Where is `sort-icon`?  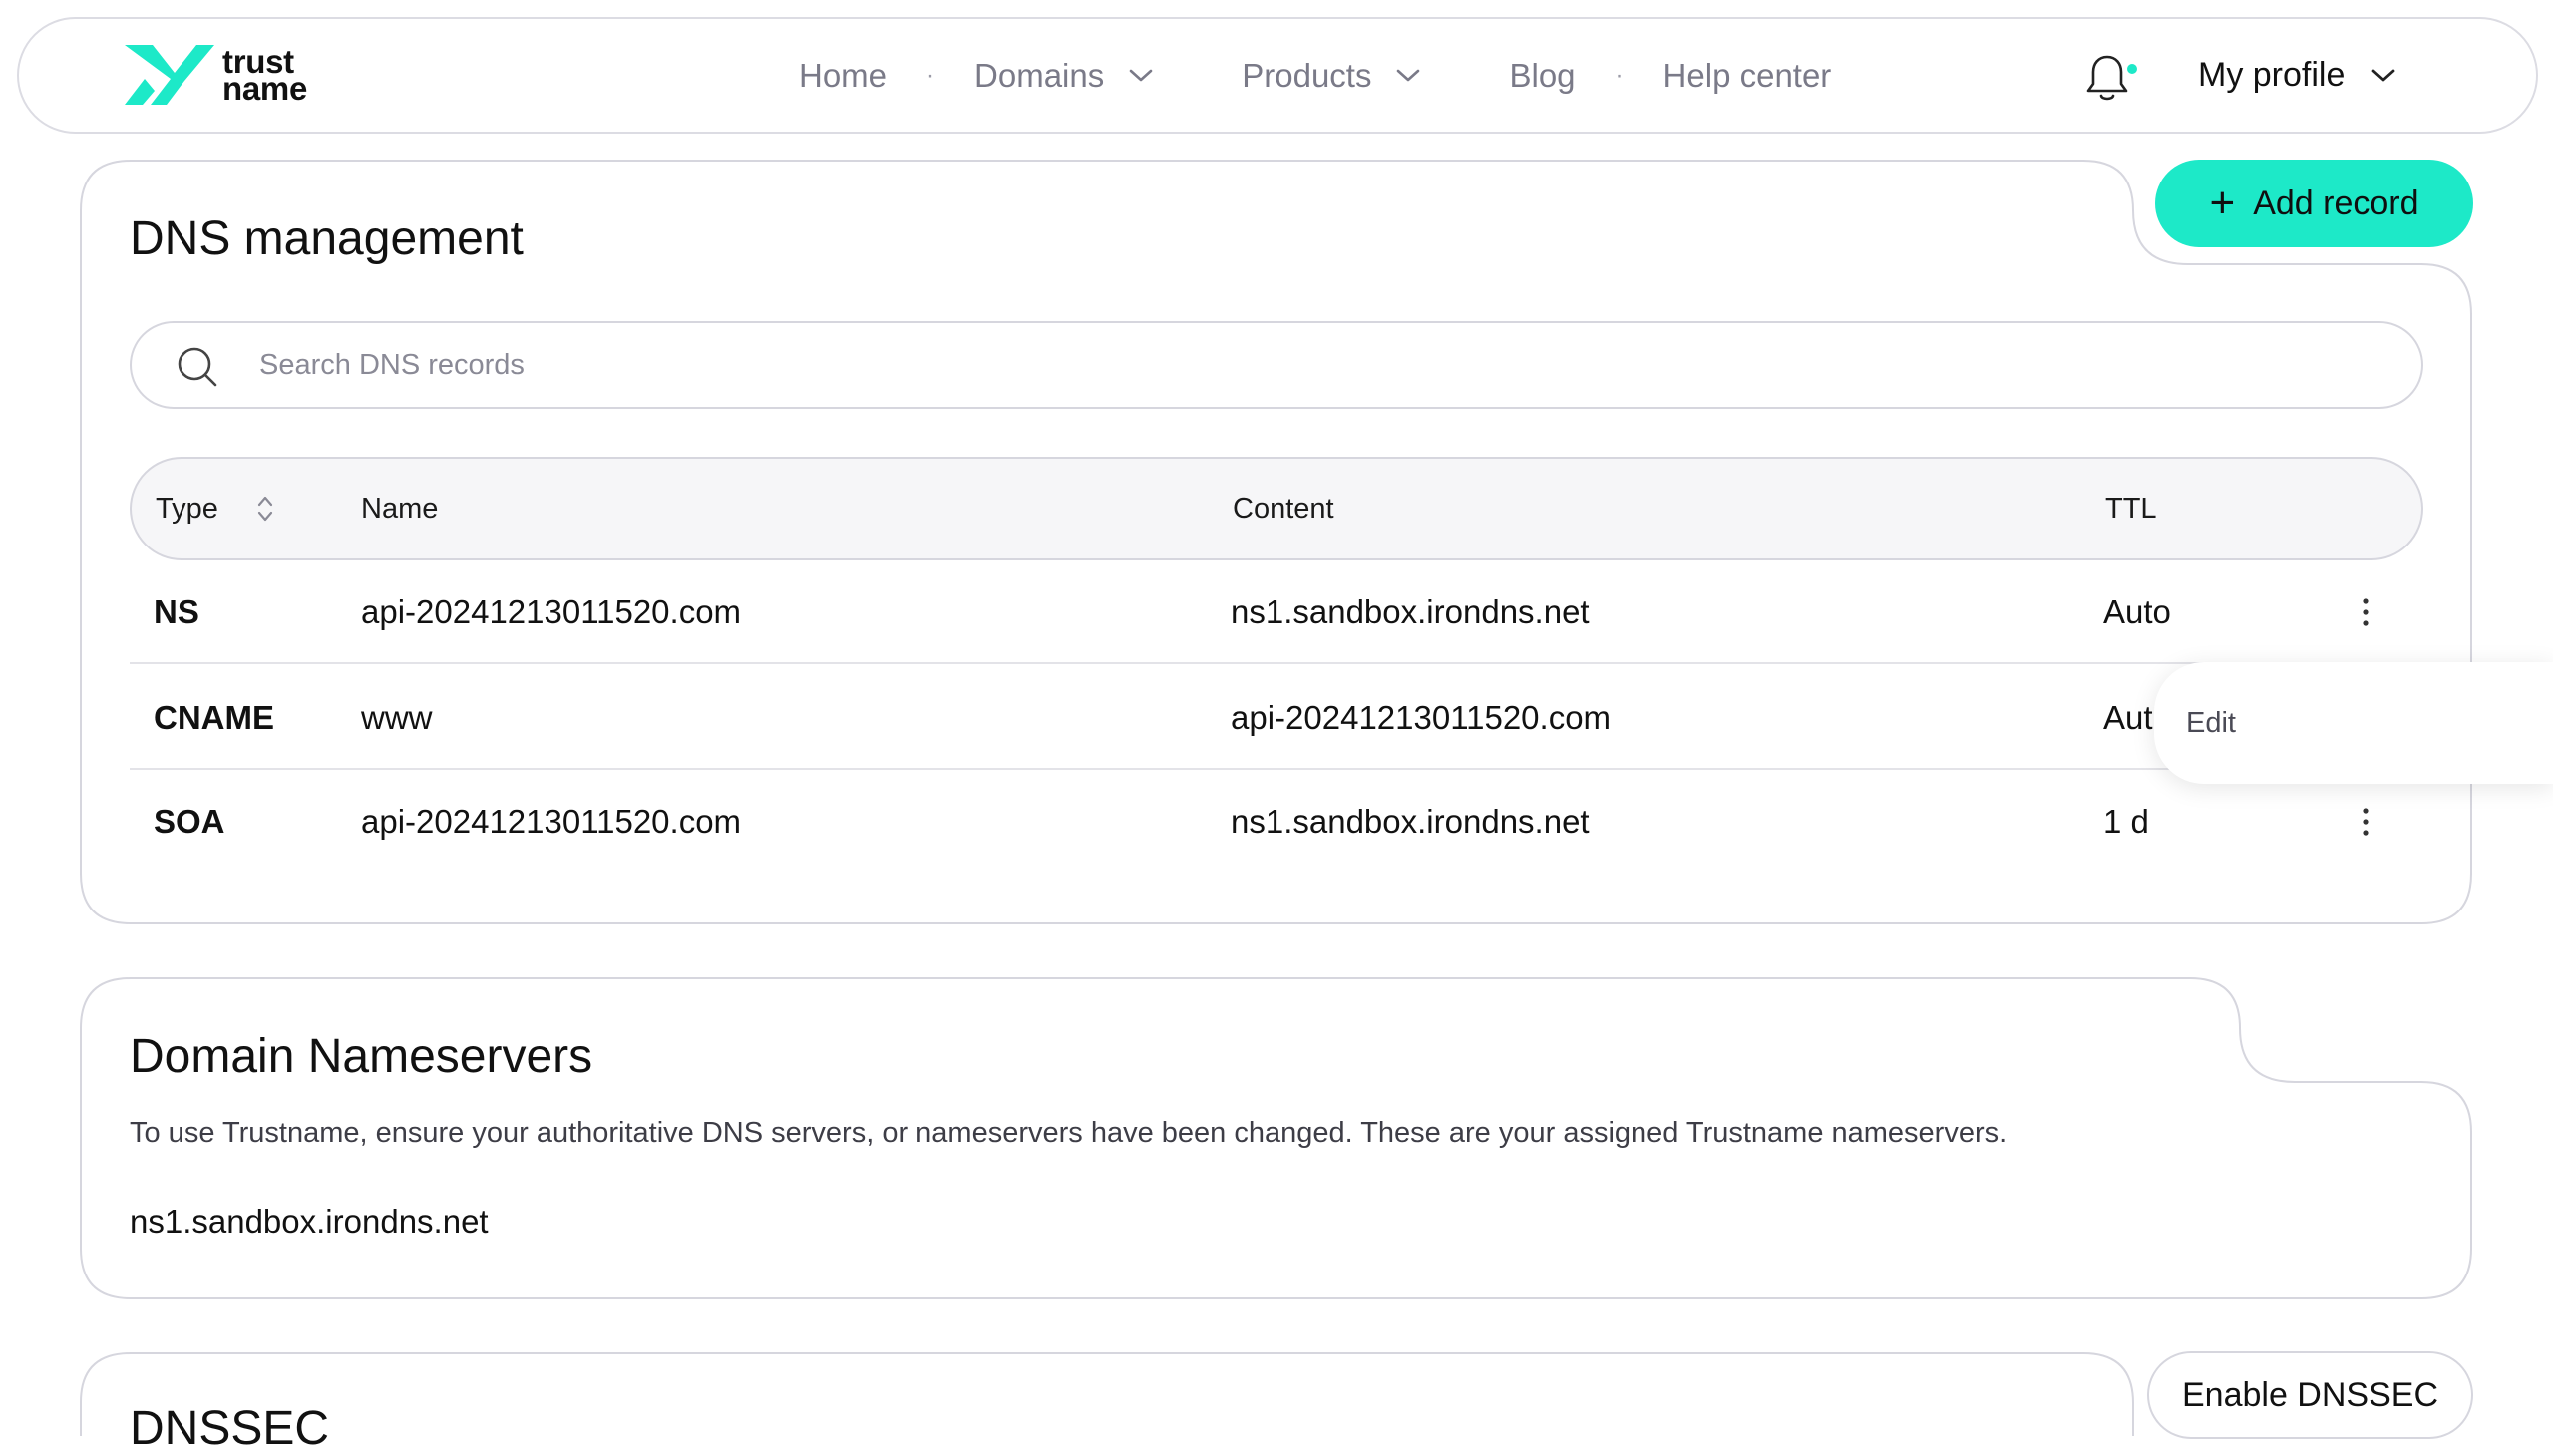 sort-icon is located at coordinates (265, 509).